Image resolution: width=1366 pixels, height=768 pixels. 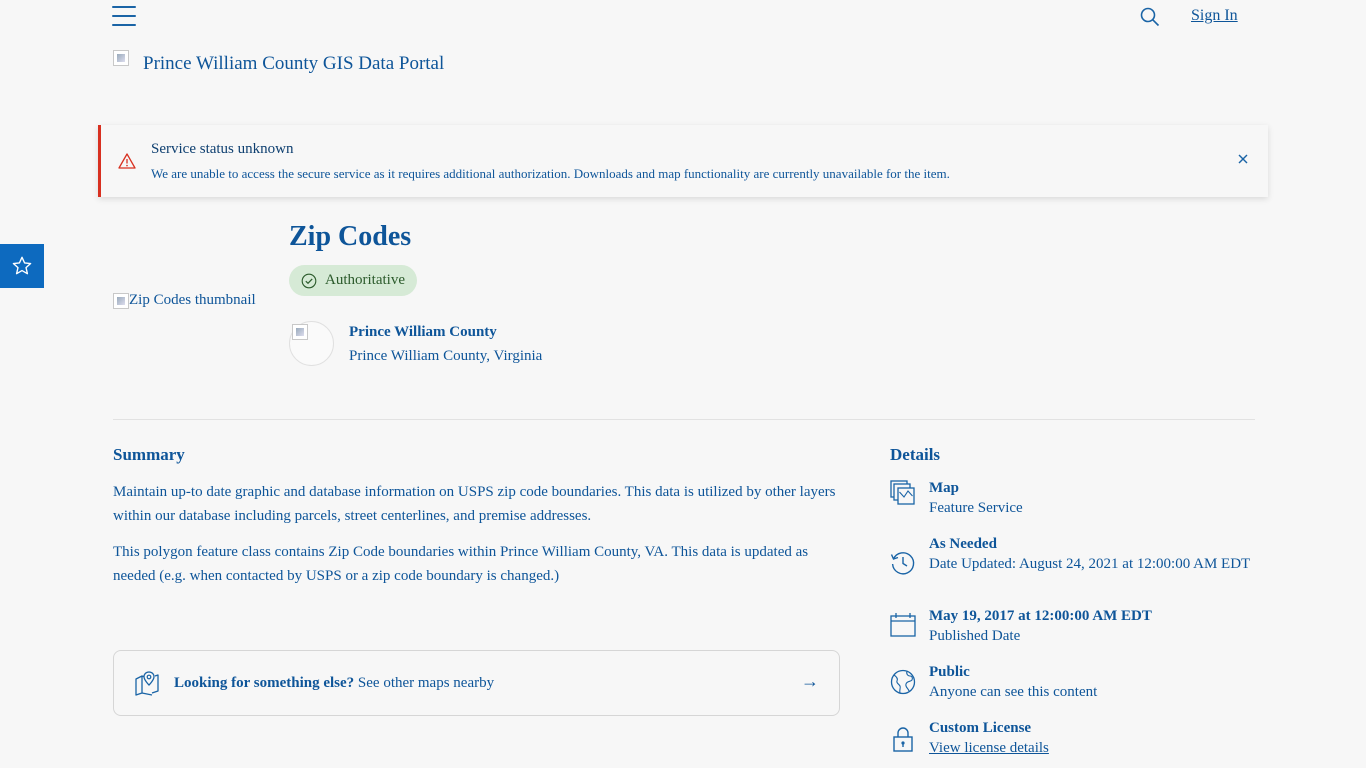 I want to click on authoritative-badge: Authoritative, so click(x=353, y=280).